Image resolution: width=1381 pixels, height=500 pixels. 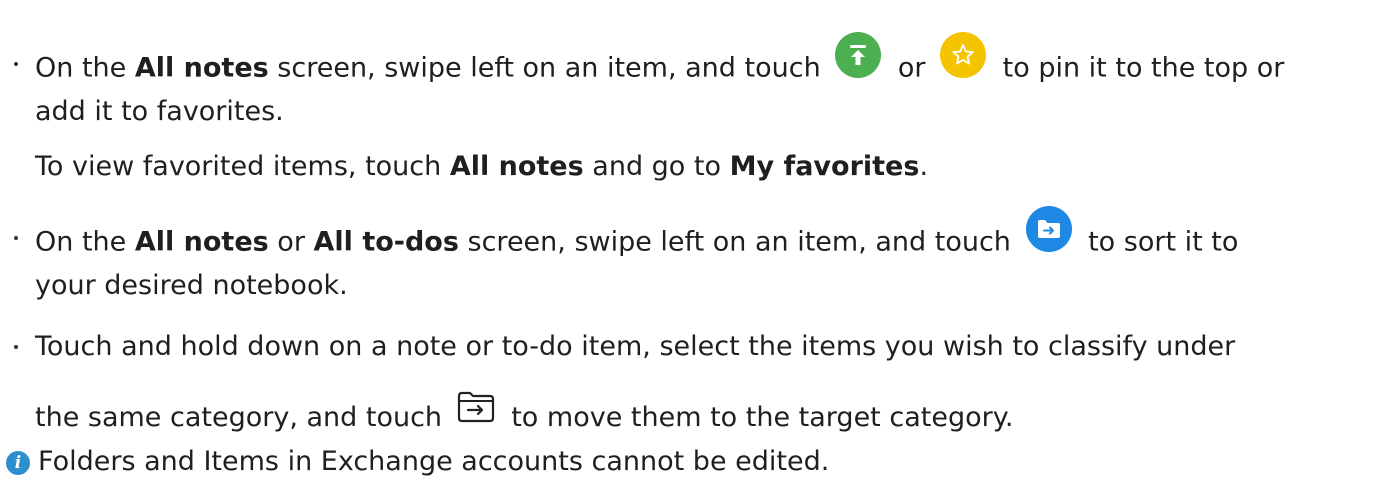 I want to click on move-to-notebook-icon, so click(x=1048, y=229).